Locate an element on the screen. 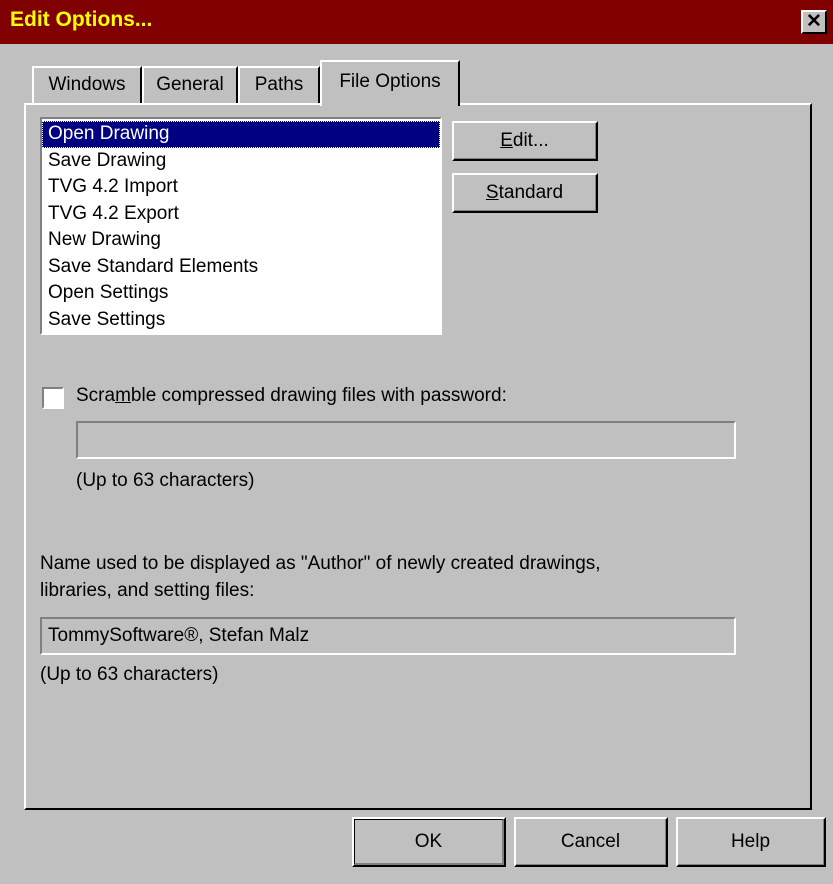  list-item: Open Settings is located at coordinates (241, 293).